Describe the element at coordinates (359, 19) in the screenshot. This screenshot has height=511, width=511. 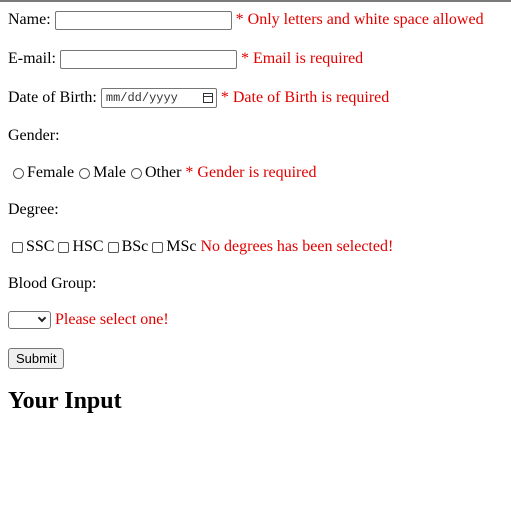
I see `name-error: * Only letters and white space allowed` at that location.